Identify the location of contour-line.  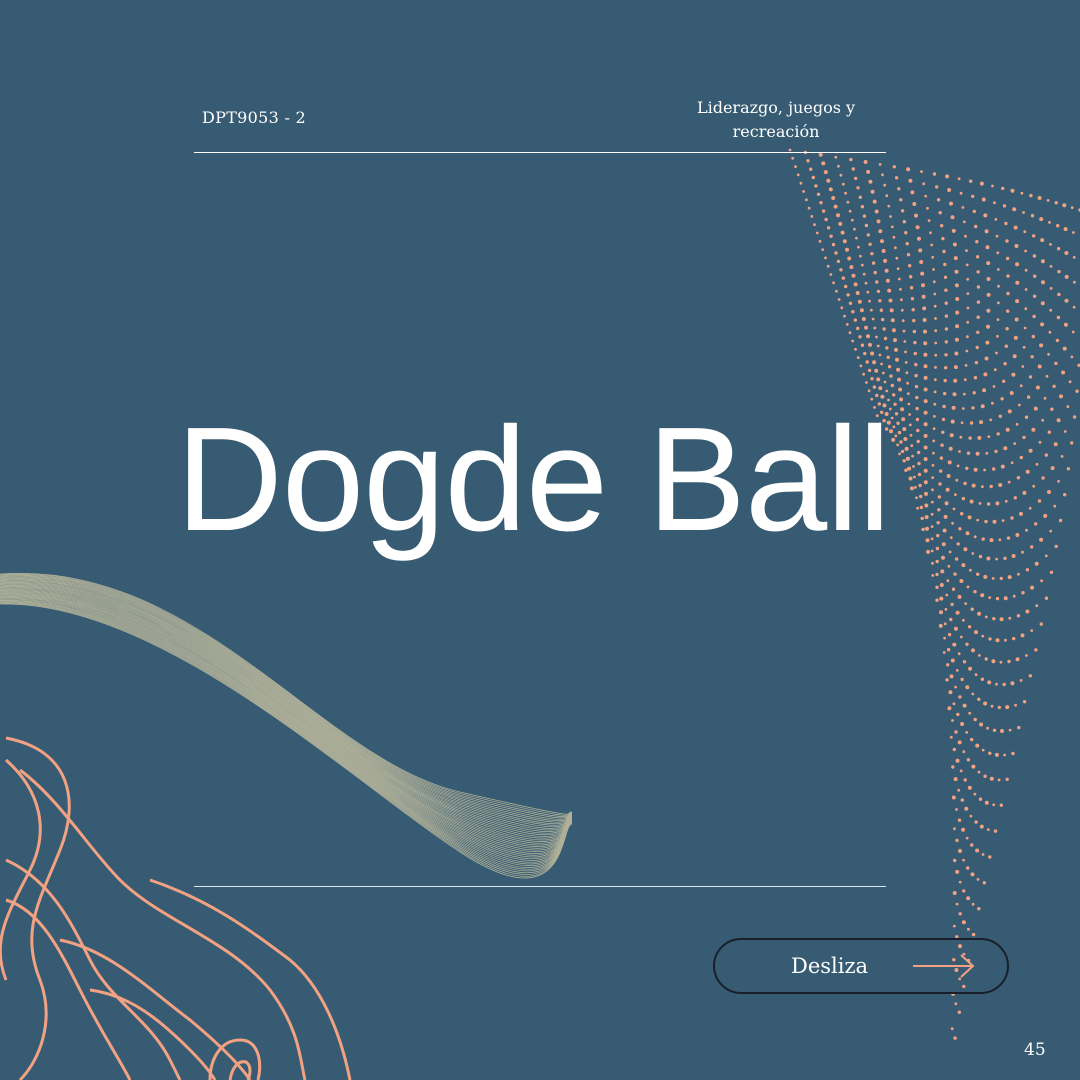
(240, 1070).